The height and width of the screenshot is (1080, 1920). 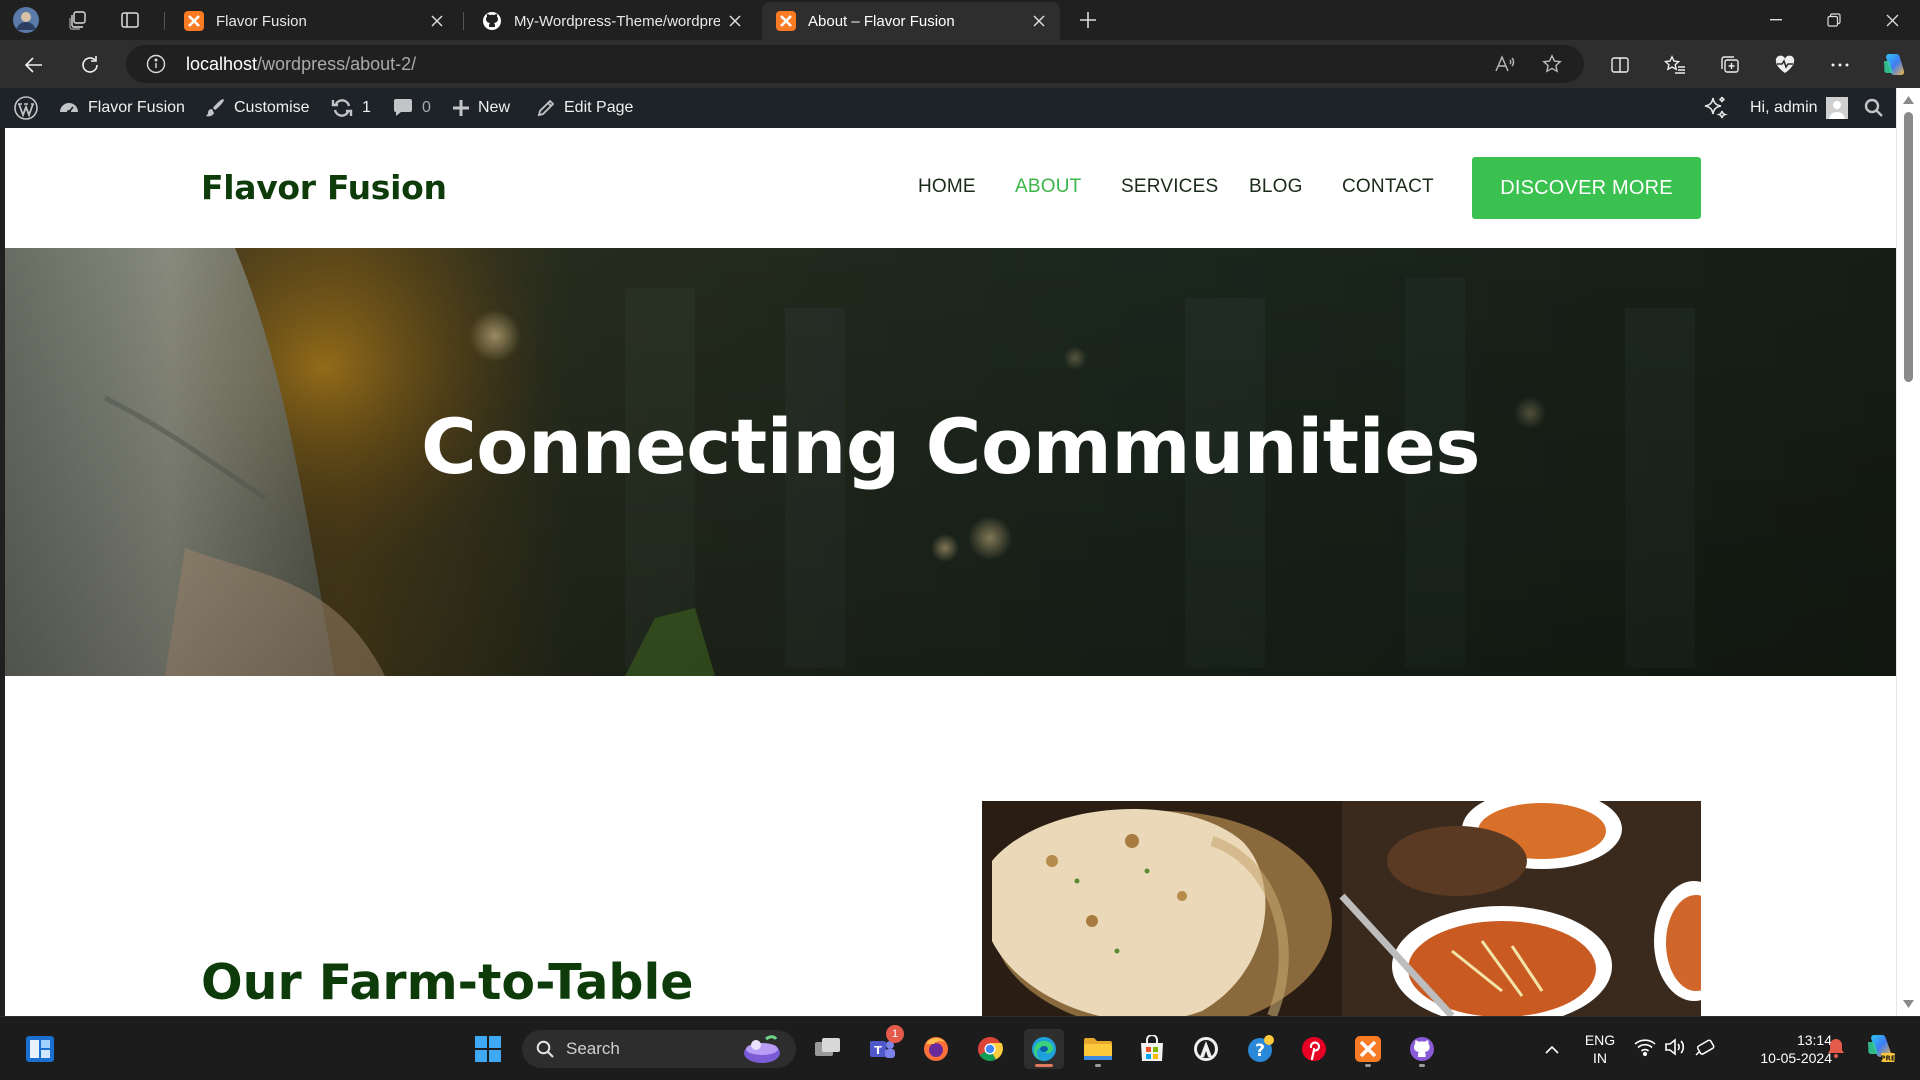 What do you see at coordinates (403, 107) in the screenshot?
I see `comment-bubble-icon` at bounding box center [403, 107].